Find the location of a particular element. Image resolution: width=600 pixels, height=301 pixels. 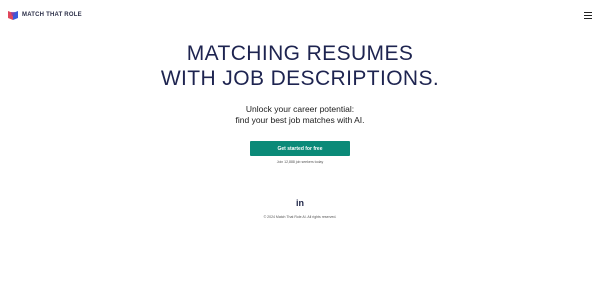

linkedin-icon: in is located at coordinates (300, 203).